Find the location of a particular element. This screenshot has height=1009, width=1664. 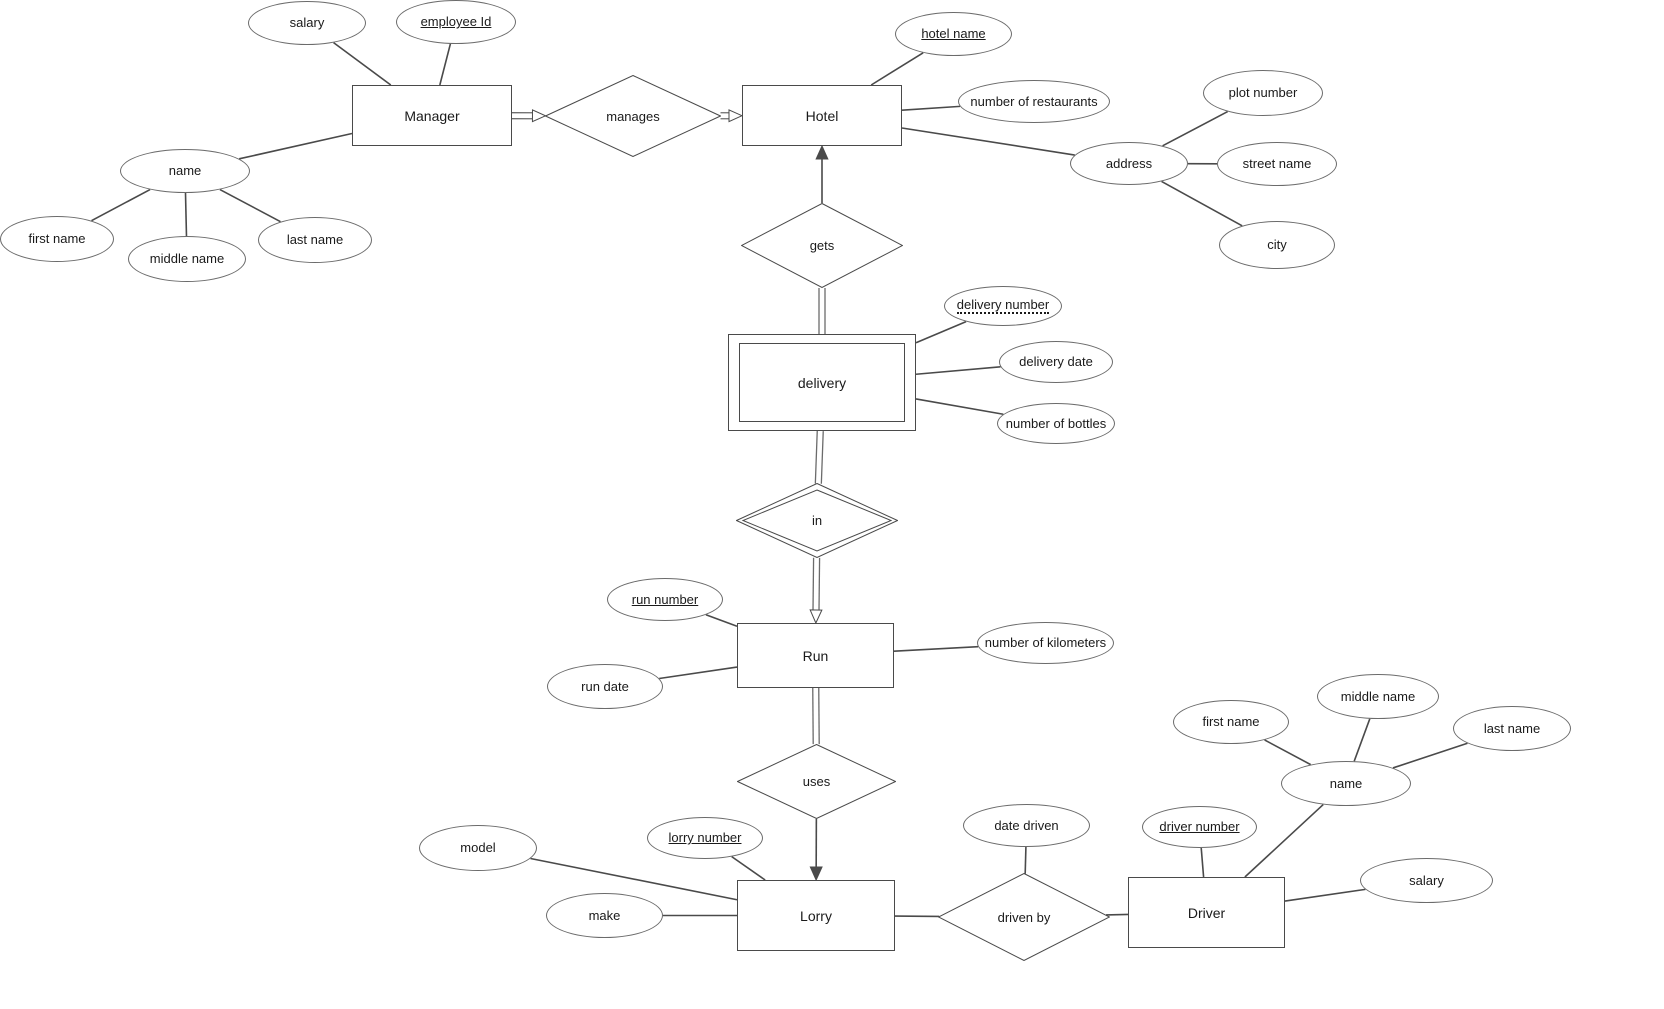

attribute-label: plot number is located at coordinates (1263, 93).